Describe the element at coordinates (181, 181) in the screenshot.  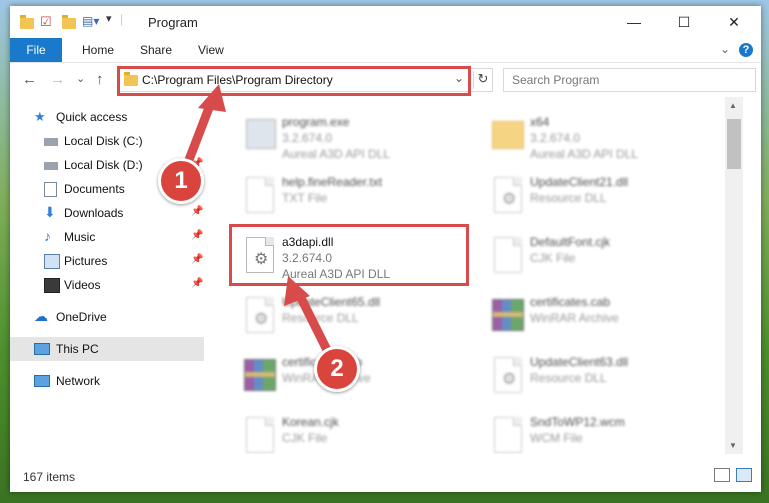
I see `step-1-badge: 1` at that location.